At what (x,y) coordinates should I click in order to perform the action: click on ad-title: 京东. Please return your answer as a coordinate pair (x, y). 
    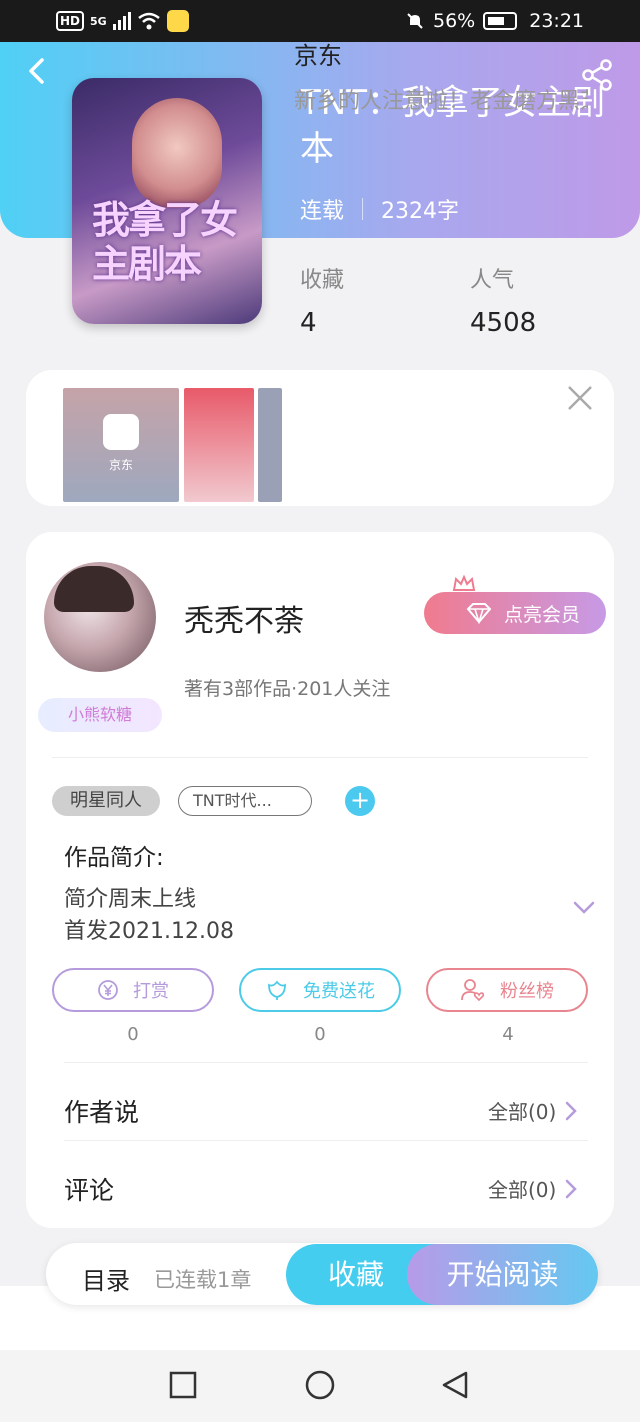
    Looking at the image, I should click on (318, 56).